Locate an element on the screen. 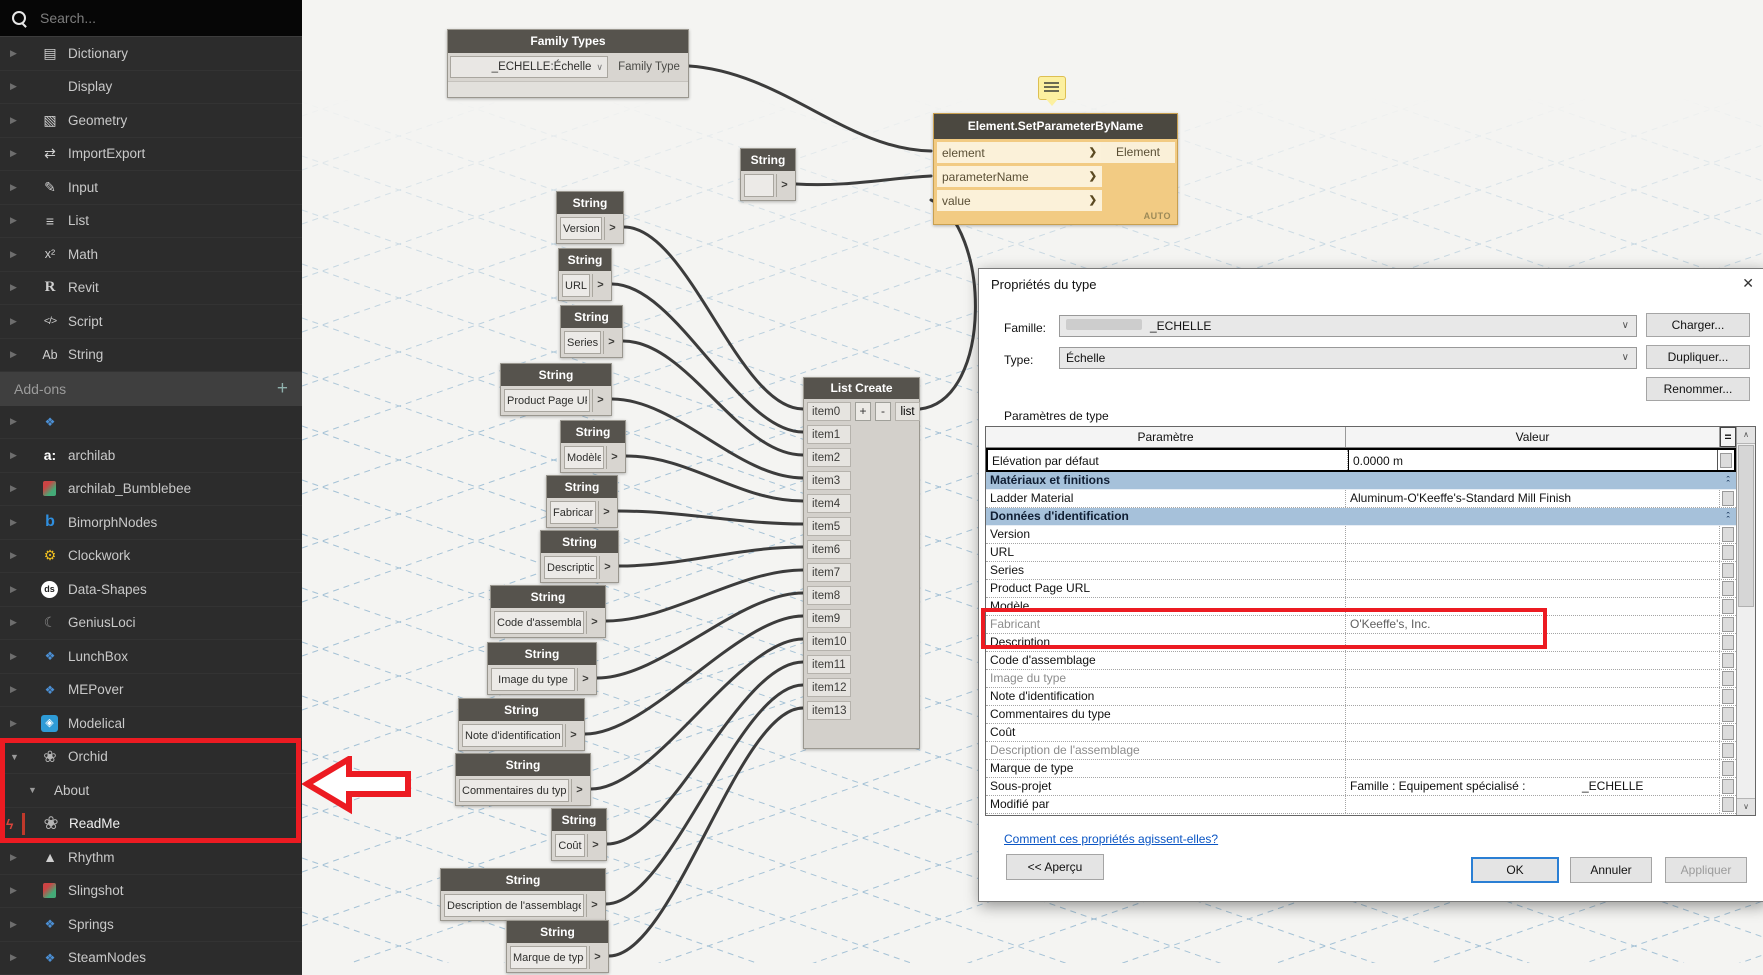 The width and height of the screenshot is (1763, 975). output-port-family-type: Family Type is located at coordinates (649, 67).